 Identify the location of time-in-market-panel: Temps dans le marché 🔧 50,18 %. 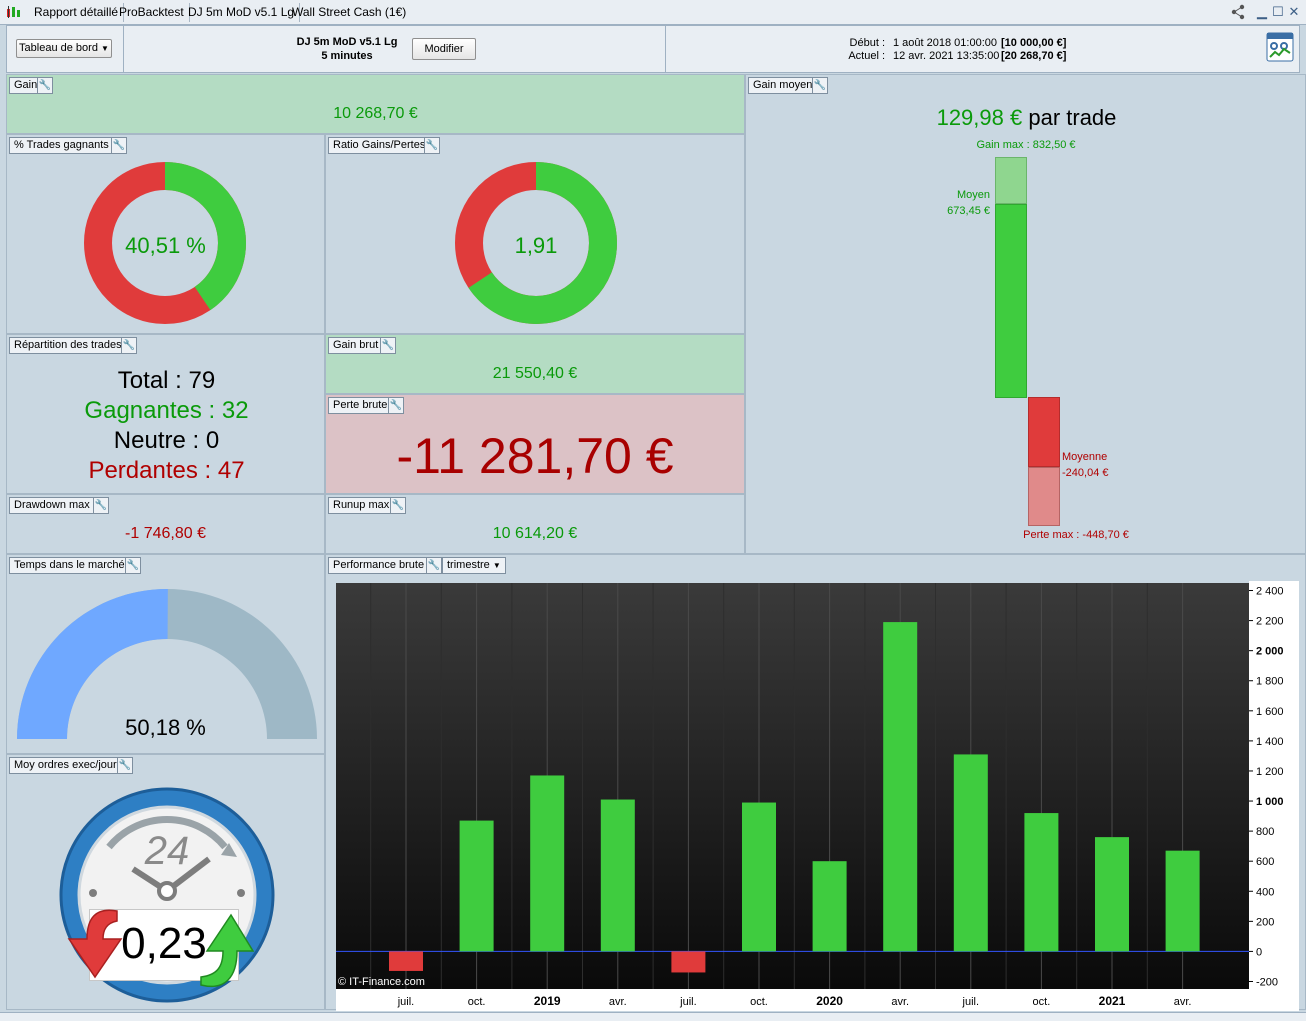
(165, 654).